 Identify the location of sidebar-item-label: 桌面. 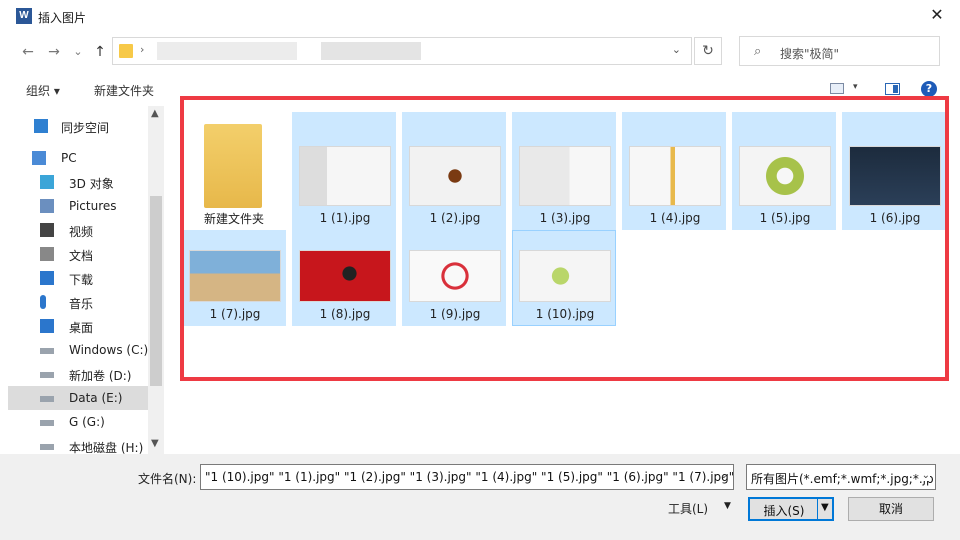
(81, 328).